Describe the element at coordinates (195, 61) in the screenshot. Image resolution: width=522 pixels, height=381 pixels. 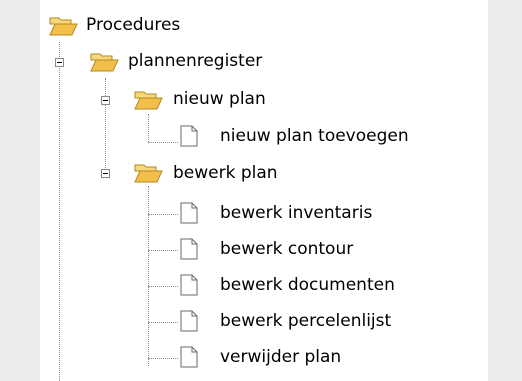
I see `tree-node-label: plannenregister` at that location.